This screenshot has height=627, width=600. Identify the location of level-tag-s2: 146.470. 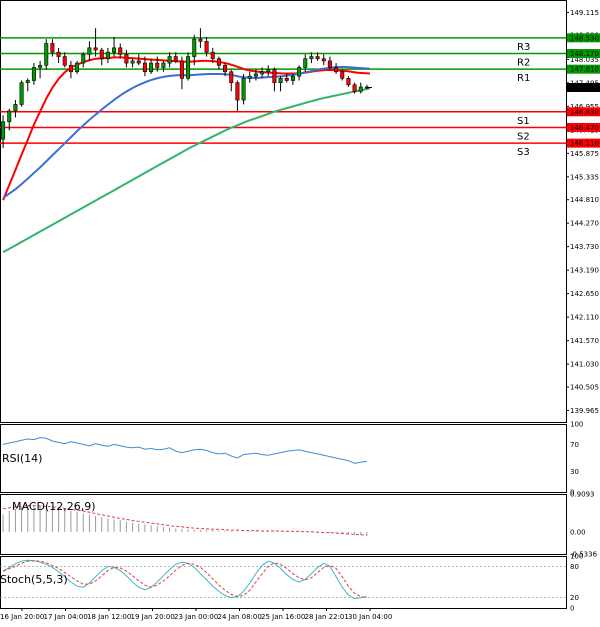
(584, 128).